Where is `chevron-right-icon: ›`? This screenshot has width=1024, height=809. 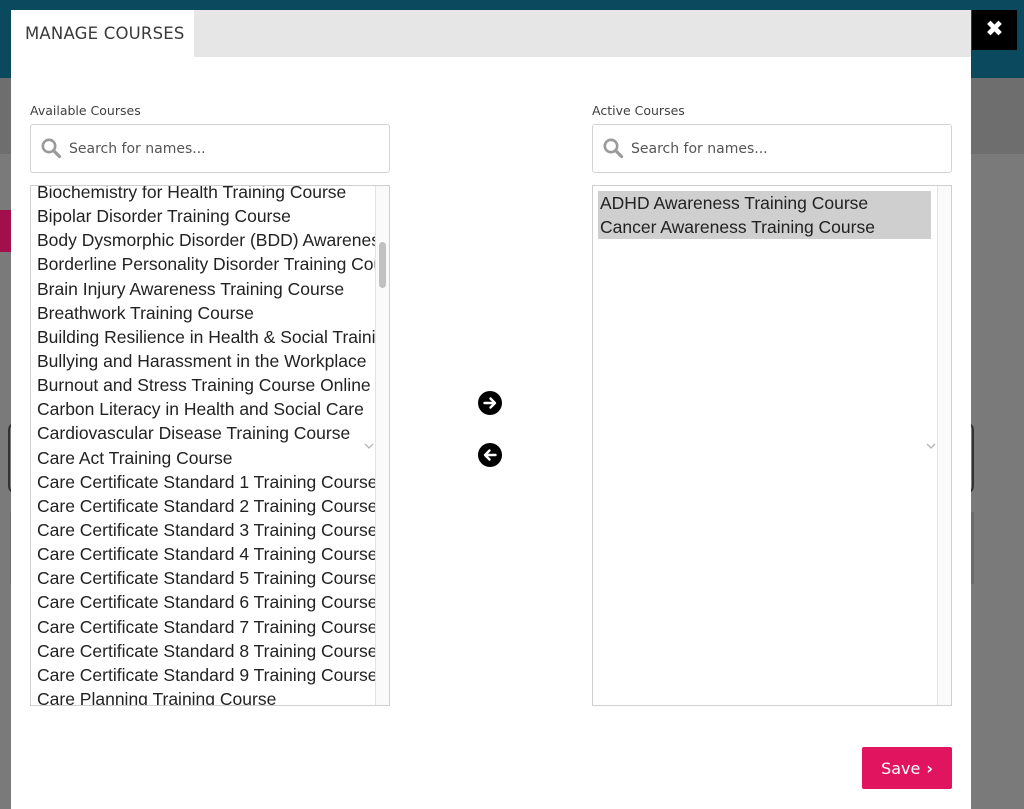
chevron-right-icon: › is located at coordinates (929, 768).